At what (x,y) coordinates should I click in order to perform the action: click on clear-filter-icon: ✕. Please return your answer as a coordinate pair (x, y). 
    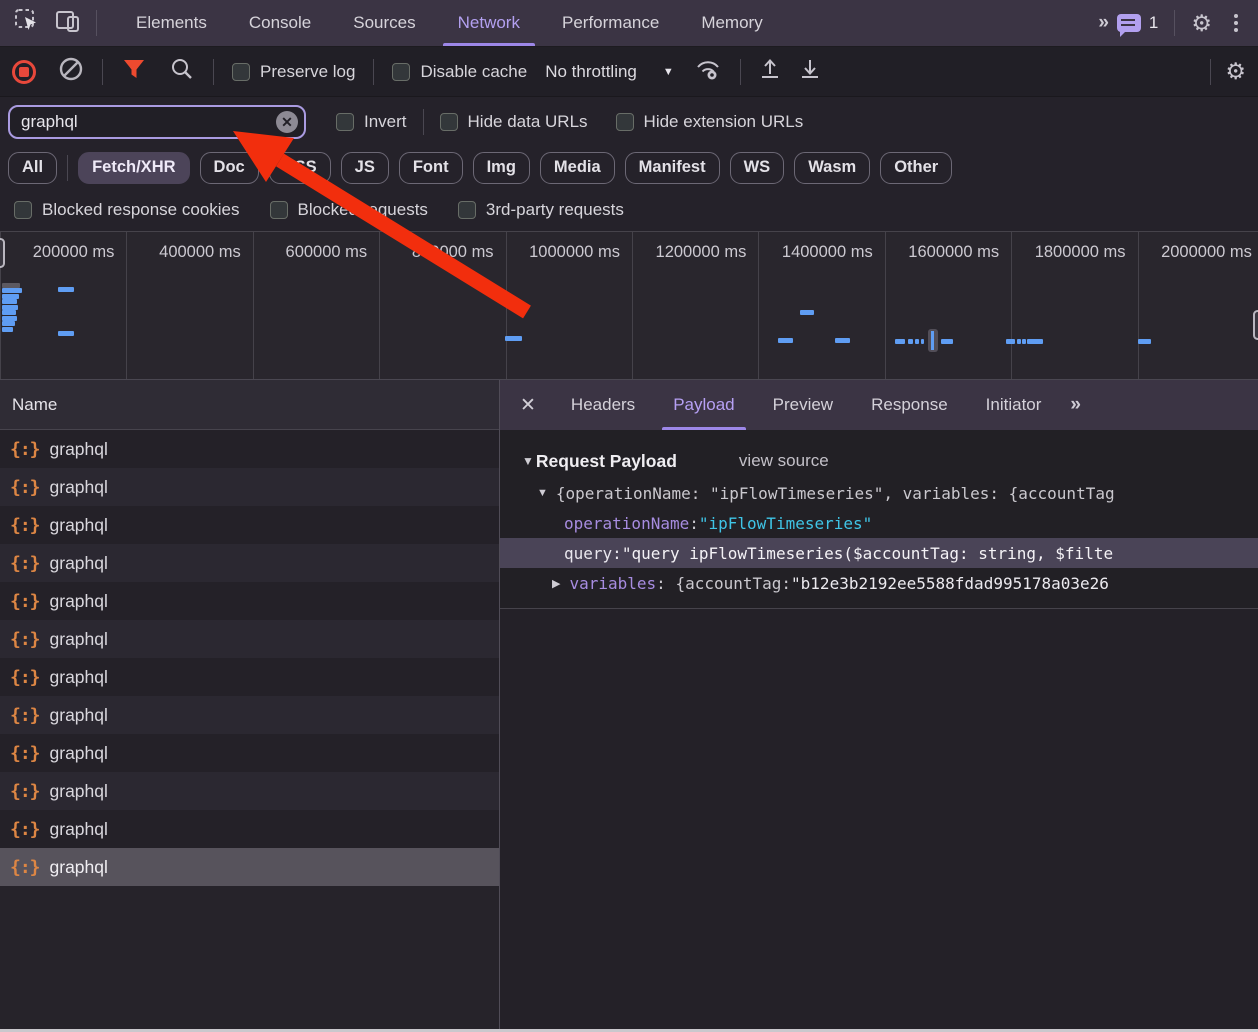
    Looking at the image, I should click on (287, 122).